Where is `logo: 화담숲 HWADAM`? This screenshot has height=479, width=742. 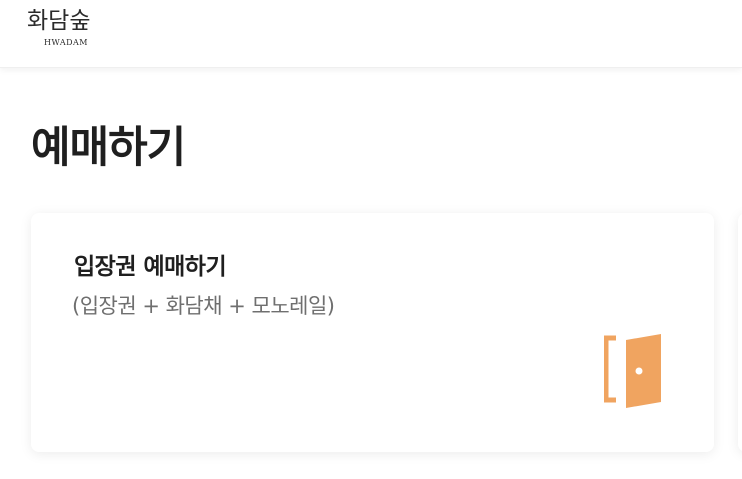
logo: 화담숲 HWADAM is located at coordinates (67, 27).